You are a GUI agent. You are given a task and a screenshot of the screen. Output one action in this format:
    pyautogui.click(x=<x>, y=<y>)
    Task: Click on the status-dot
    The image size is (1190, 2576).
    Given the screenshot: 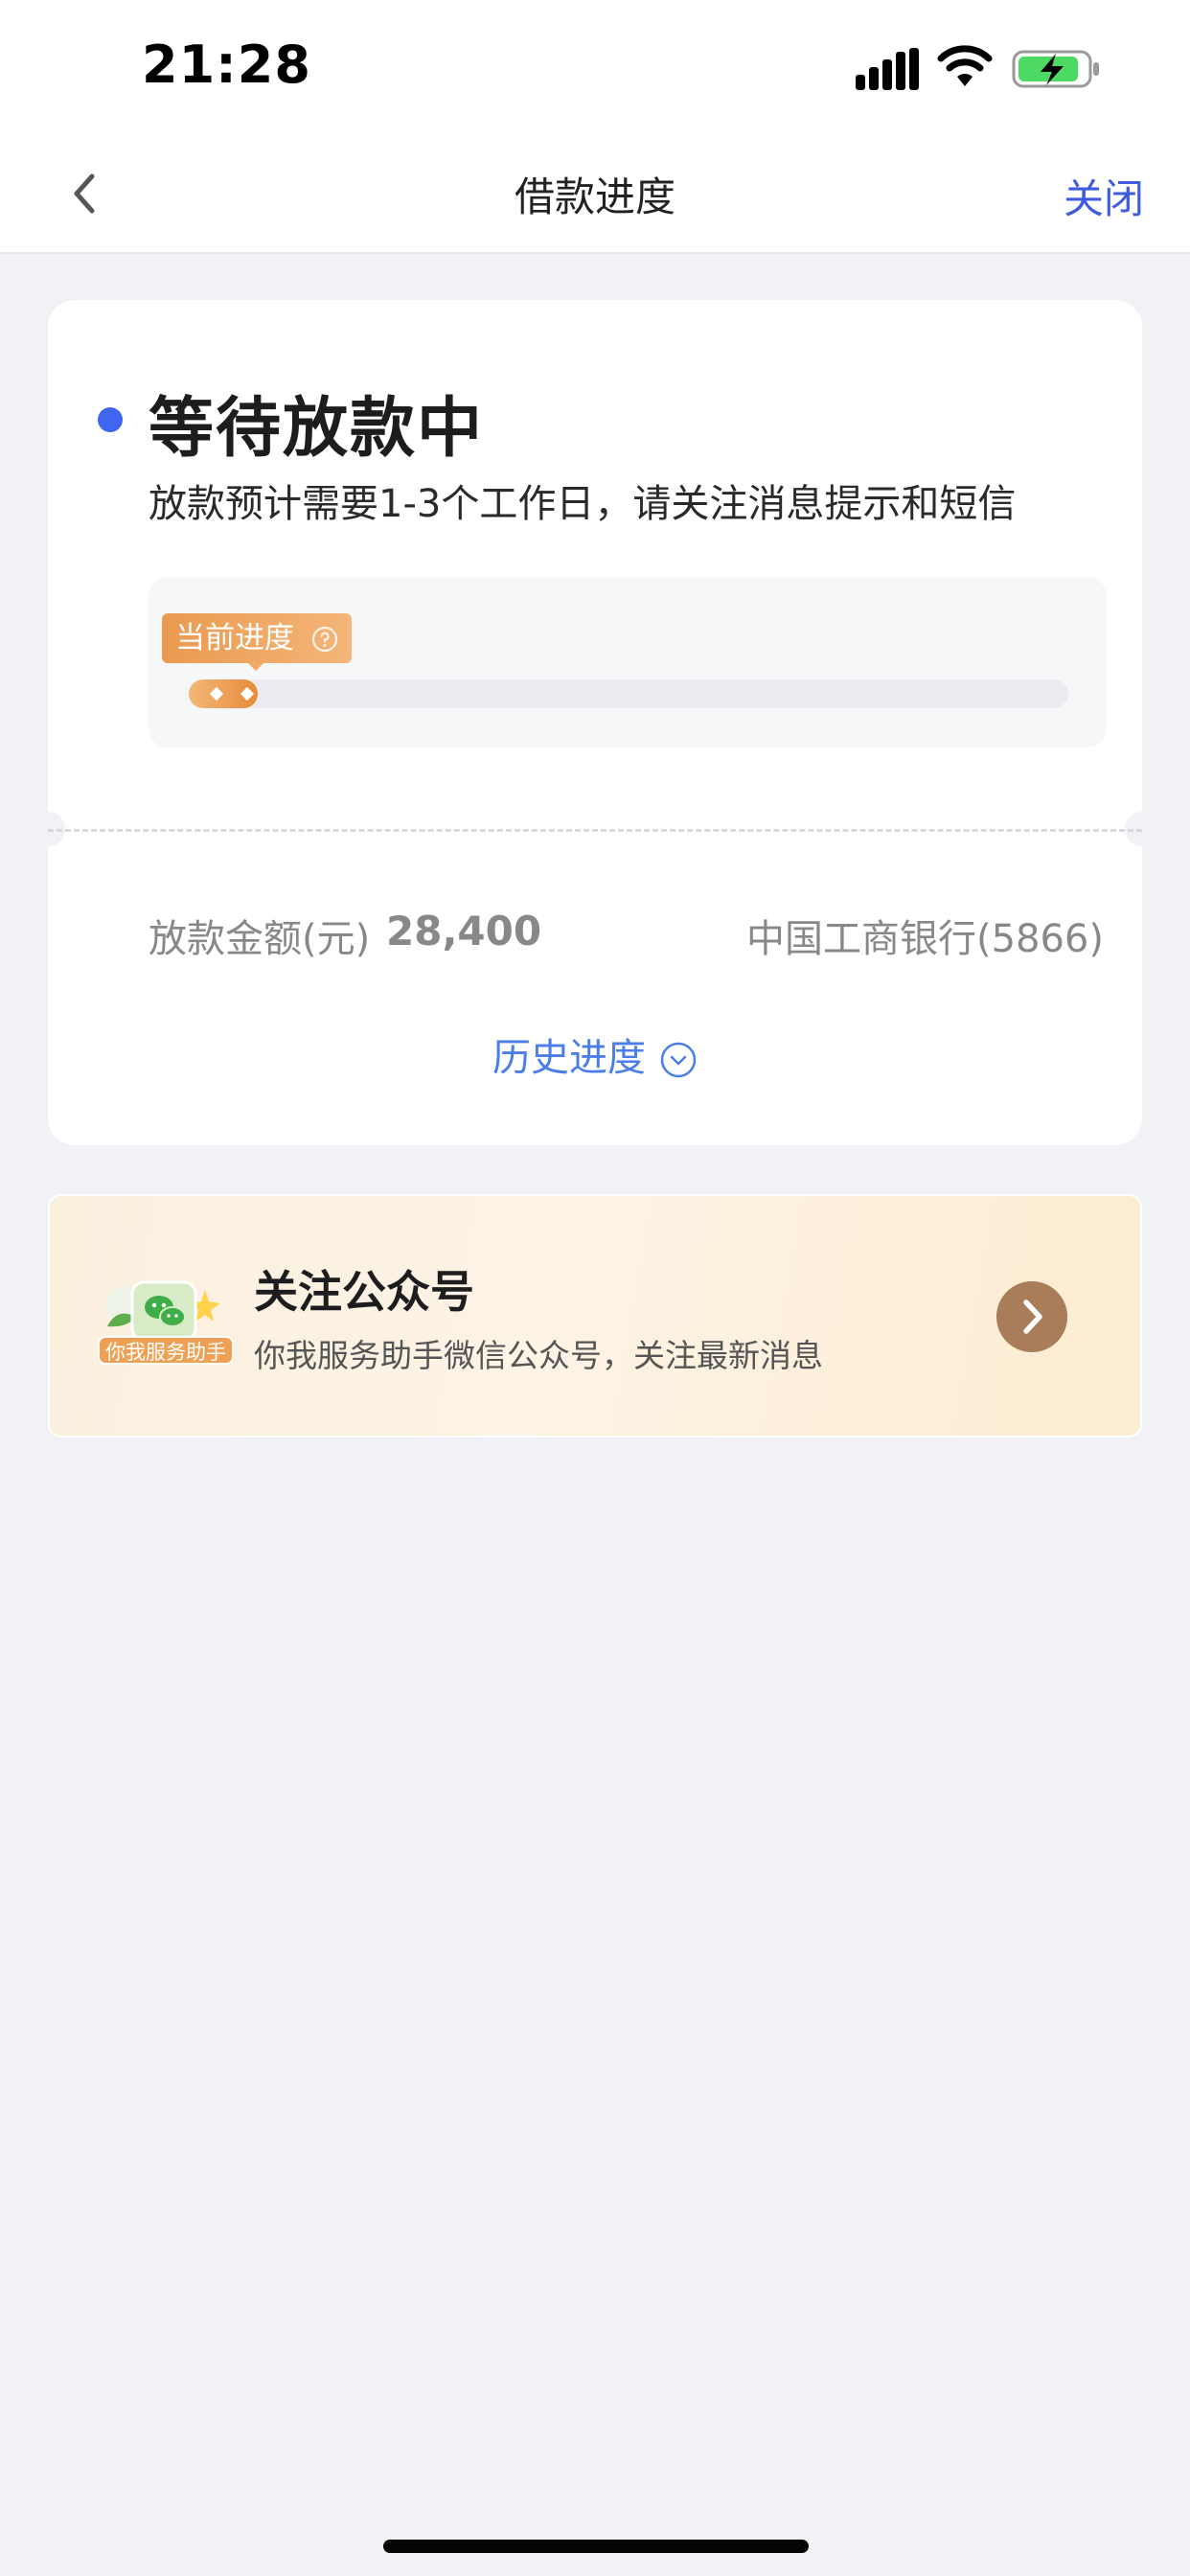 What is the action you would take?
    pyautogui.click(x=111, y=420)
    